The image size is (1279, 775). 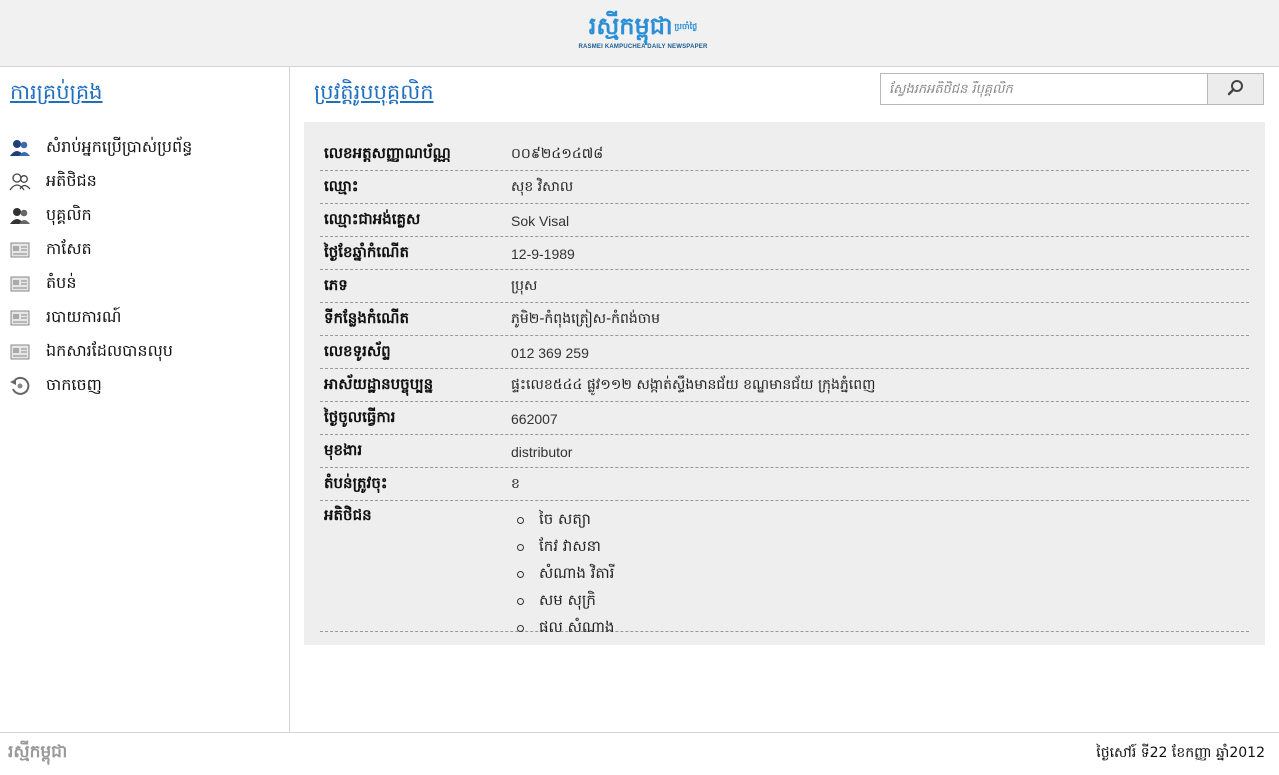 What do you see at coordinates (20, 250) in the screenshot?
I see `newspaper-icon` at bounding box center [20, 250].